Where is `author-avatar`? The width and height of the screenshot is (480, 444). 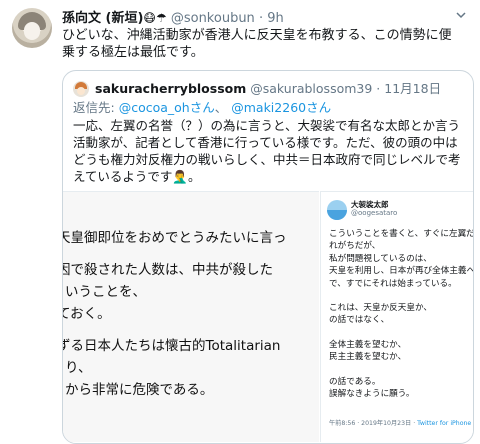
author-avatar is located at coordinates (32, 28).